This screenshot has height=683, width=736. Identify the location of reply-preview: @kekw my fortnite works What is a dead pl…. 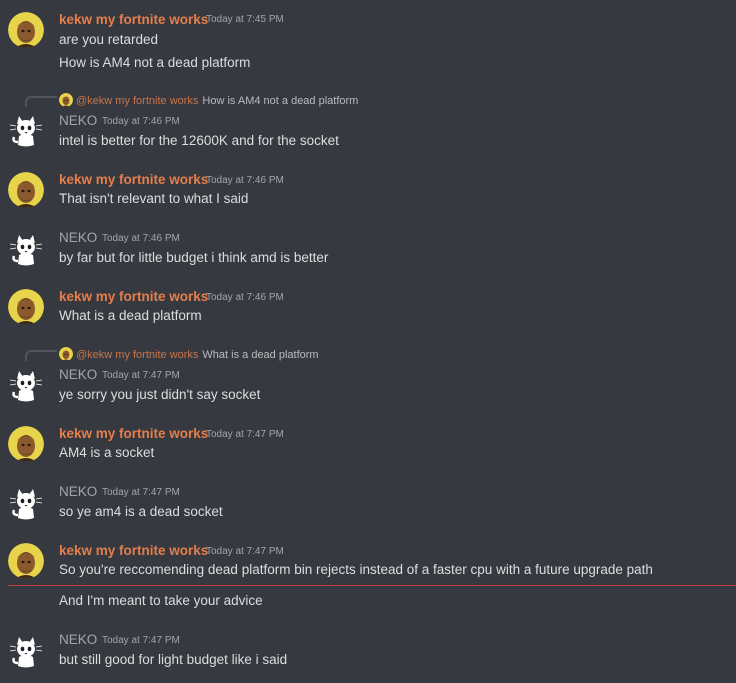
(189, 354).